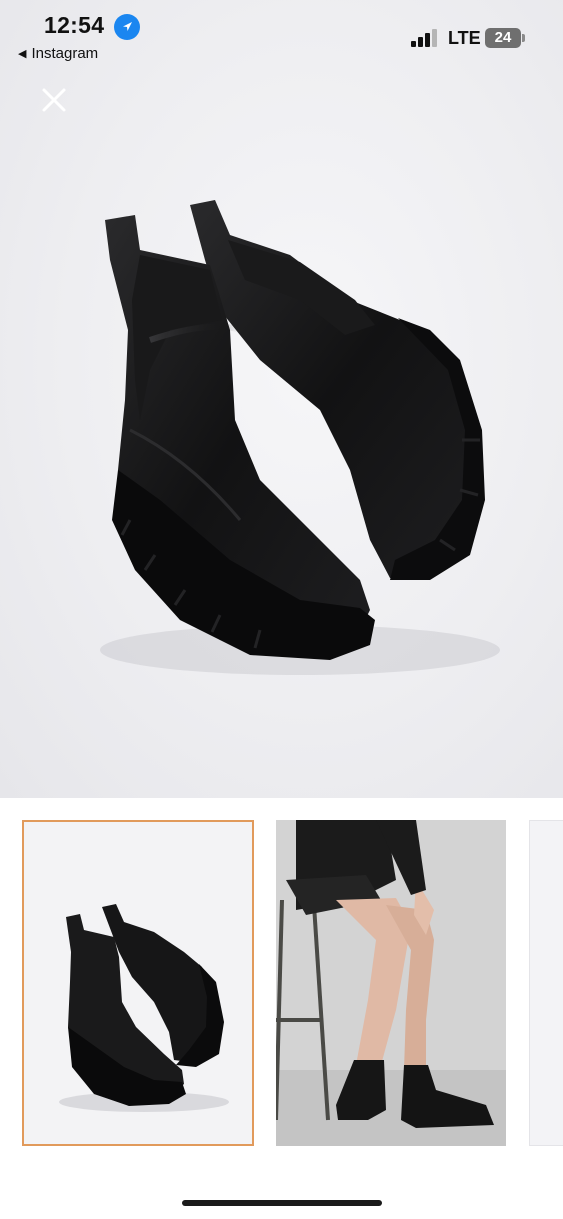 The width and height of the screenshot is (563, 1219). I want to click on boots-thumbnail-image, so click(138, 983).